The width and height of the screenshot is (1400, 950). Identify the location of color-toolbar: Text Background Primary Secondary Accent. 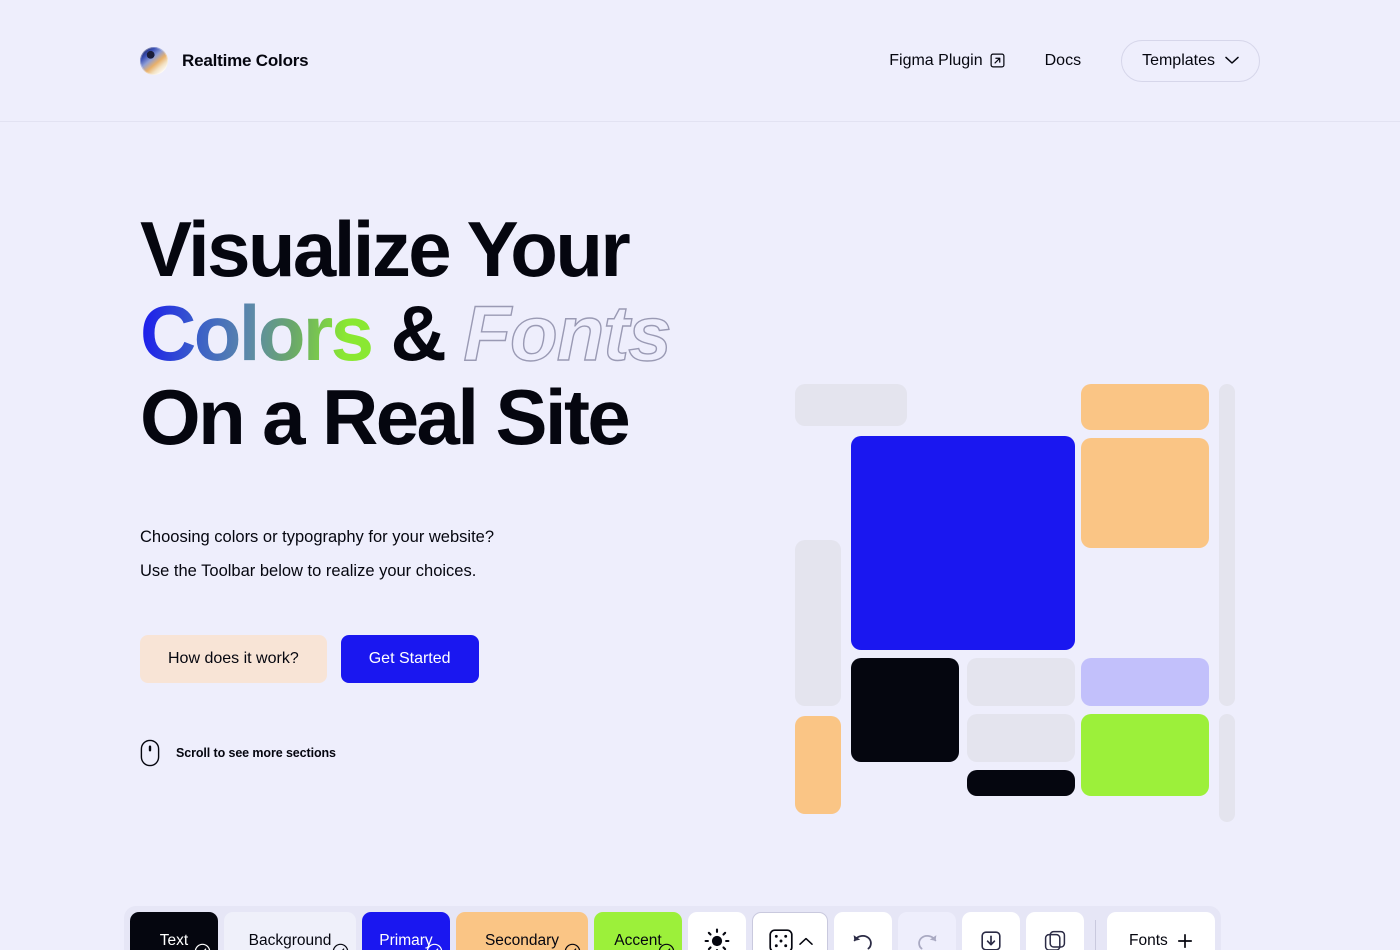
(672, 928).